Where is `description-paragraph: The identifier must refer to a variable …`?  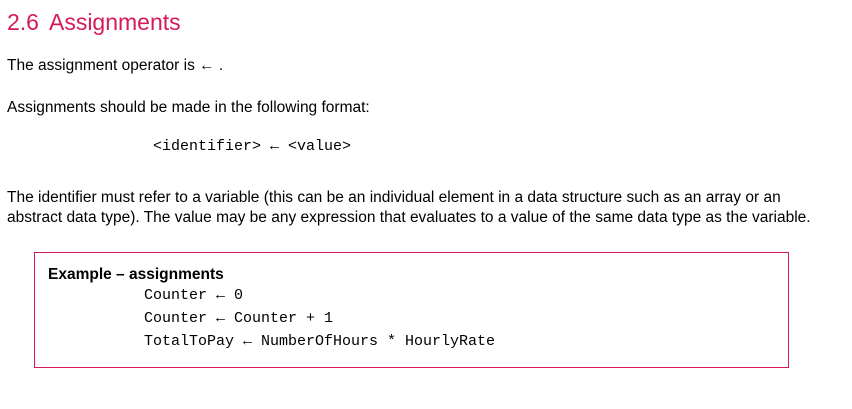 description-paragraph: The identifier must refer to a variable … is located at coordinates (409, 207).